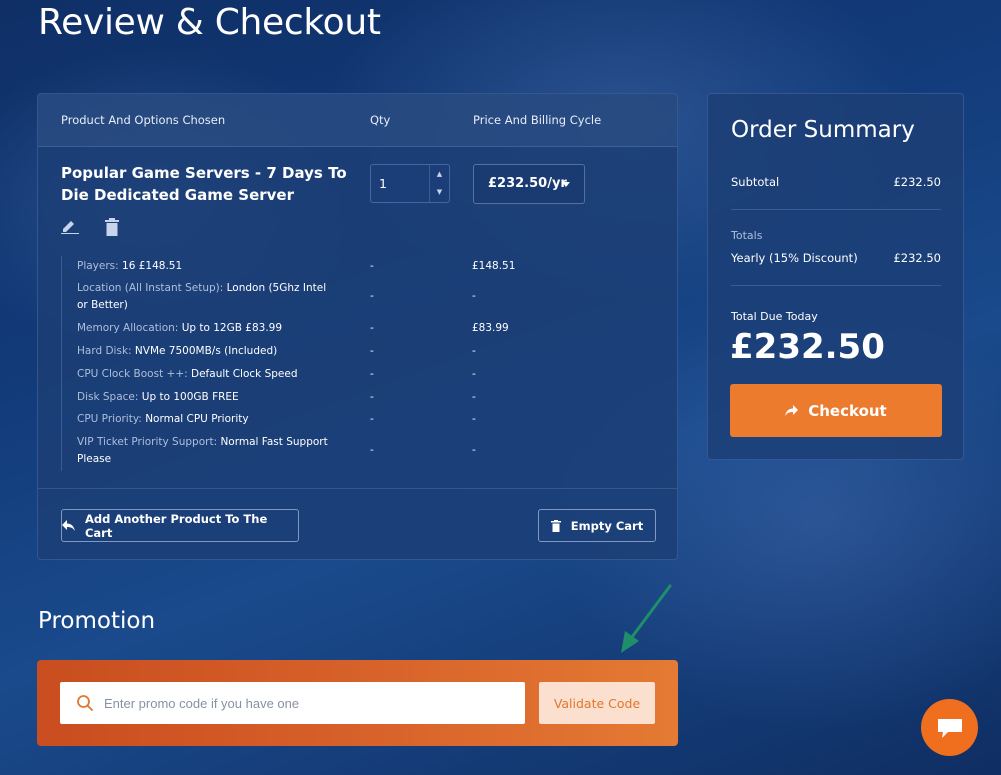  Describe the element at coordinates (439, 192) in the screenshot. I see `decrement-icon: ▼` at that location.